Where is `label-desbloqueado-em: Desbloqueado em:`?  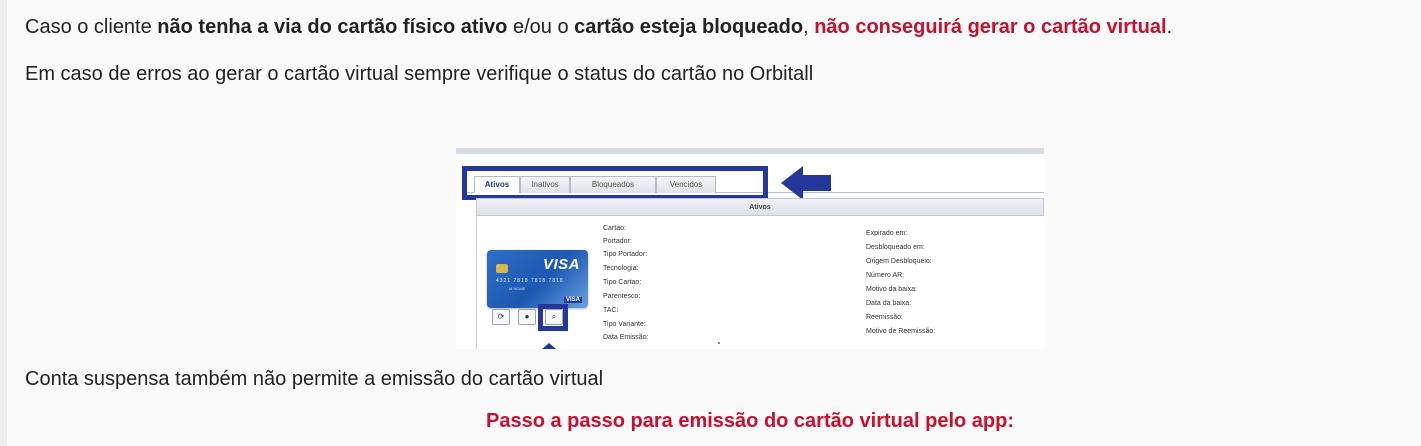
label-desbloqueado-em: Desbloqueado em: is located at coordinates (895, 247).